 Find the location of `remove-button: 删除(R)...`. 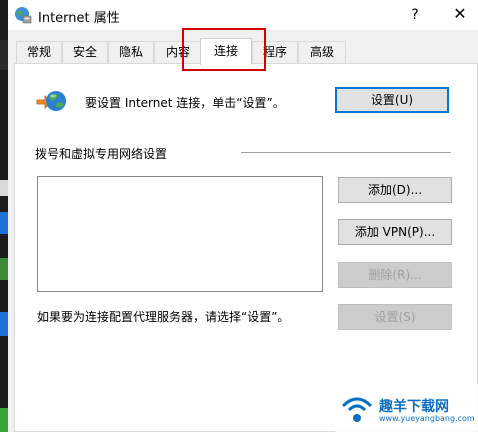

remove-button: 删除(R)... is located at coordinates (395, 275).